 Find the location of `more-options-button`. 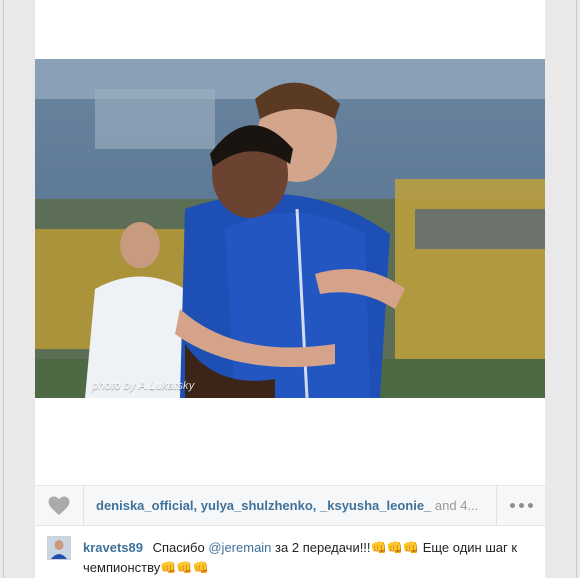

more-options-button is located at coordinates (520, 505).